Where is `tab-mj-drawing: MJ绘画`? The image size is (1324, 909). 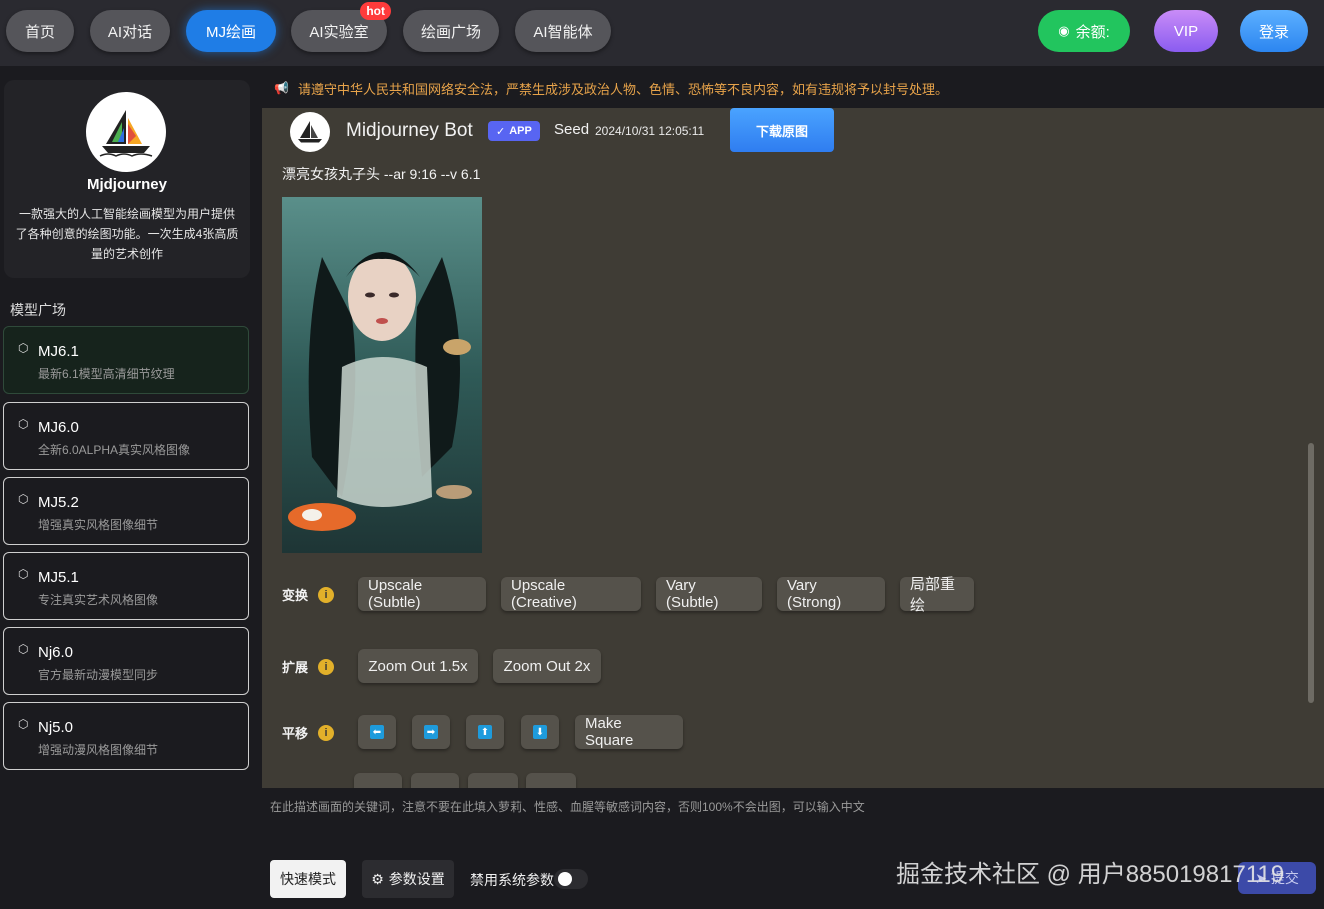
tab-mj-drawing: MJ绘画 is located at coordinates (231, 31).